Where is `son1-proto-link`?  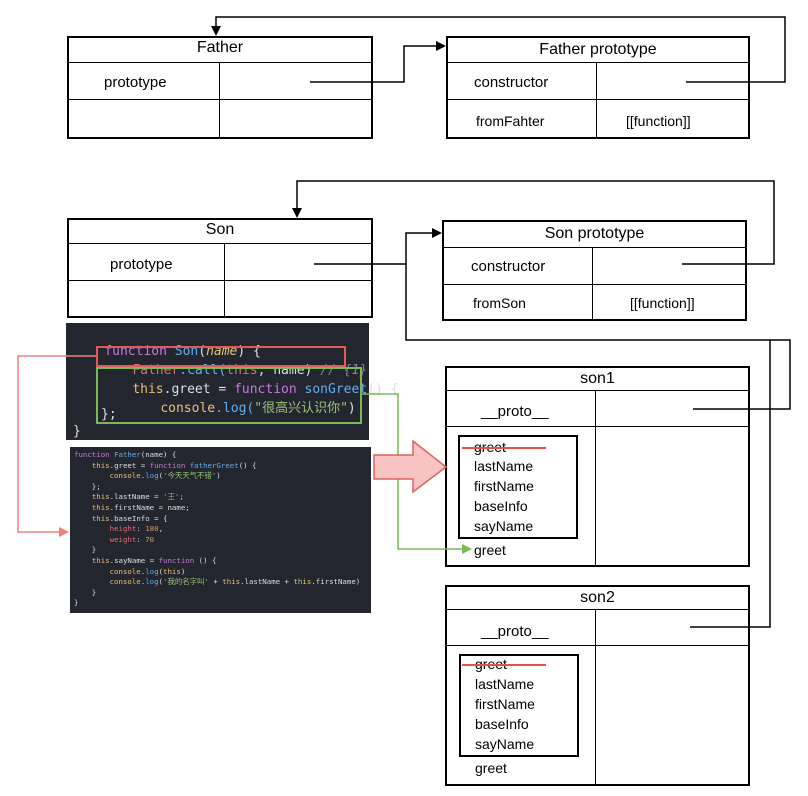
son1-proto-link is located at coordinates (598, 337).